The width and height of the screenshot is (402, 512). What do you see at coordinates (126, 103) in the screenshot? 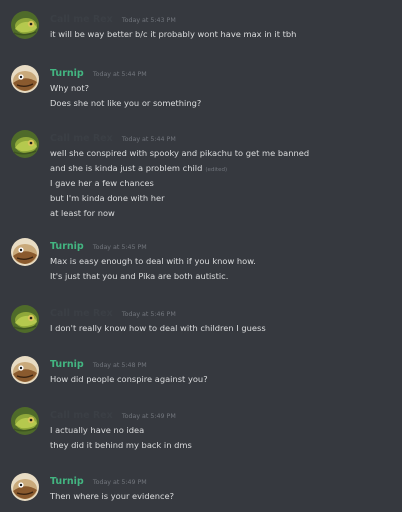
I see `message-line: Does she not like you or something?` at bounding box center [126, 103].